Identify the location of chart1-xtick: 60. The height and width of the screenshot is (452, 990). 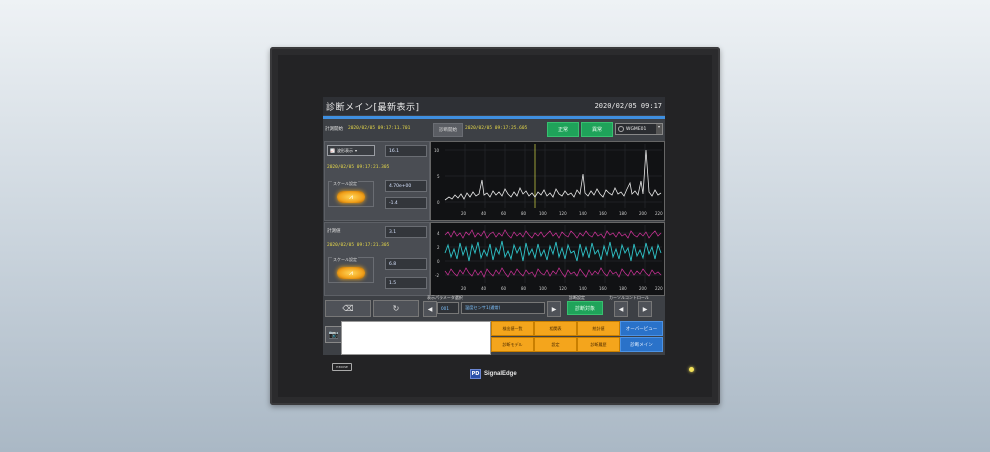
(504, 213).